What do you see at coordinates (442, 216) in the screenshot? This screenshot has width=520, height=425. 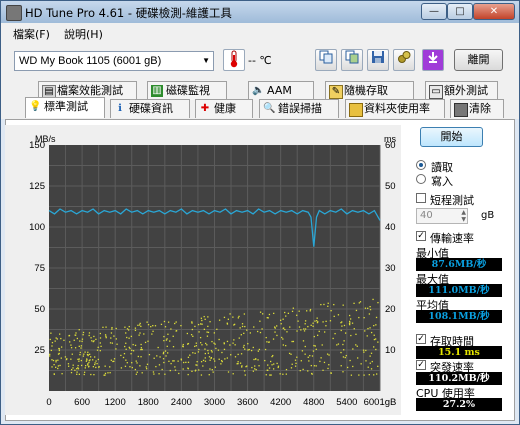 I see `short-stroke-input: 40 ▲ ▼` at bounding box center [442, 216].